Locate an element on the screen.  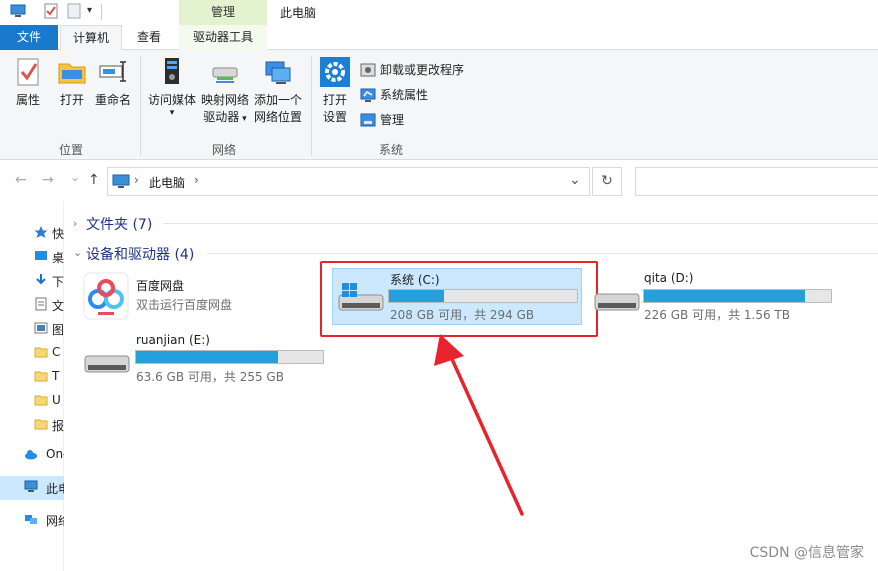
baidu-netdisk-icon is located at coordinates (106, 296).